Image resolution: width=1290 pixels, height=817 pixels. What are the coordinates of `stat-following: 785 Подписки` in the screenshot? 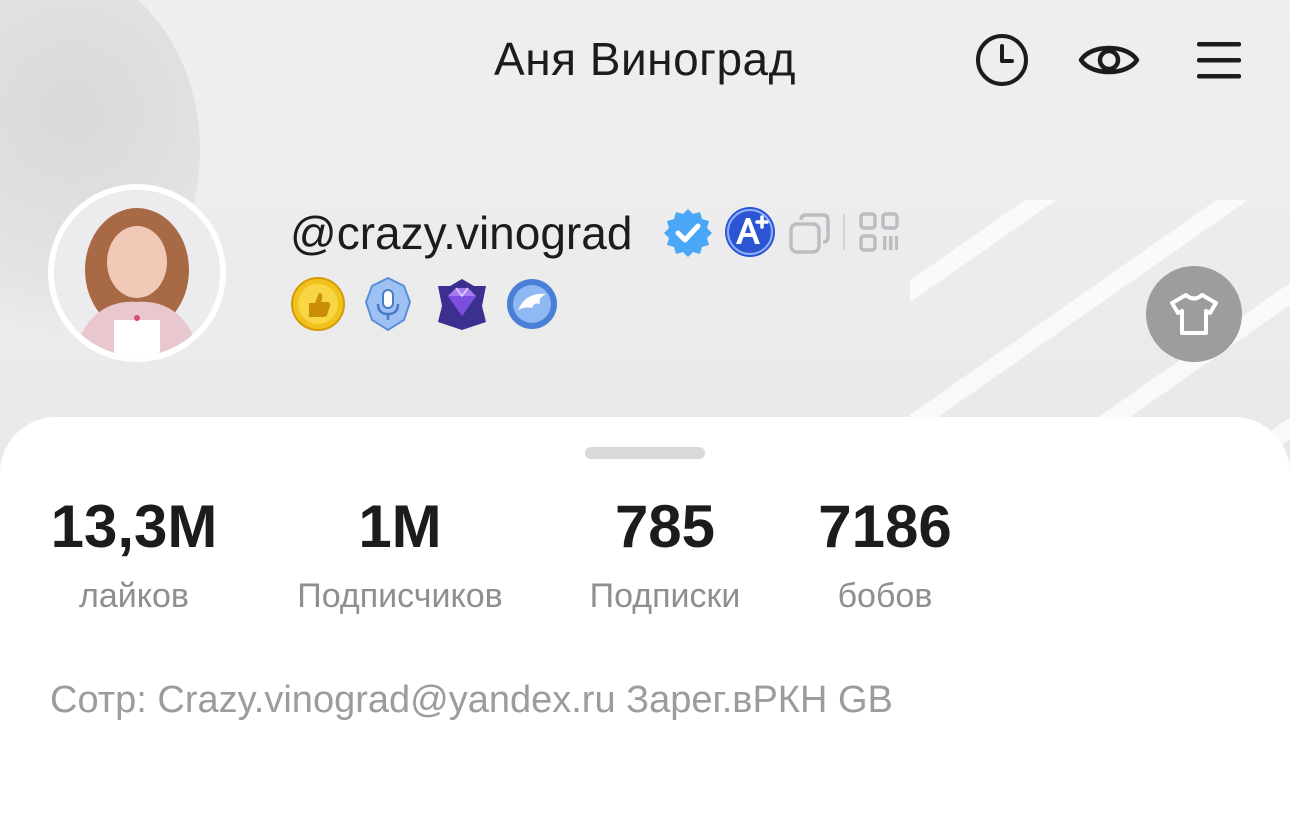 It's located at (665, 555).